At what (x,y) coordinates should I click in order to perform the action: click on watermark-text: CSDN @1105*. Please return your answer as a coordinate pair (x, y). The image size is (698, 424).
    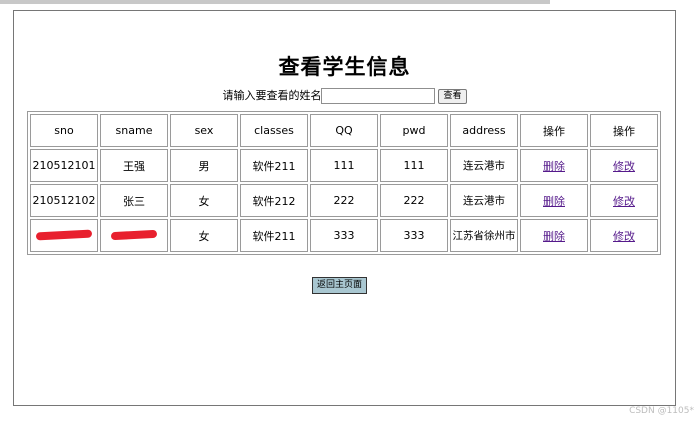
    Looking at the image, I should click on (661, 411).